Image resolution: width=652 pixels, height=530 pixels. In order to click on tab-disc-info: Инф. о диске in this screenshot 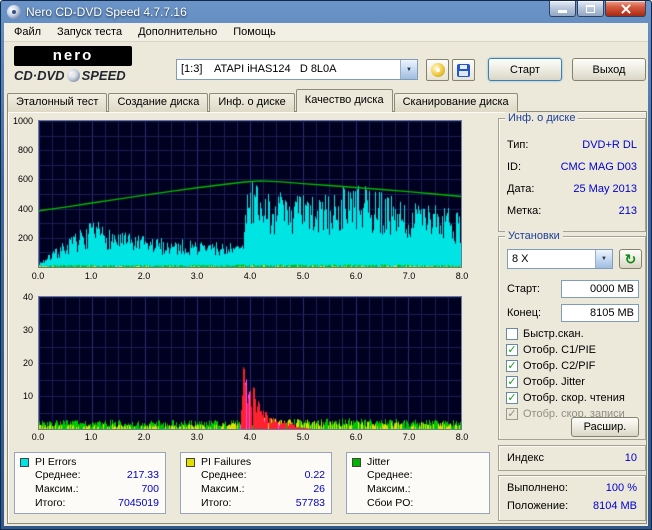, I will do `click(252, 102)`.